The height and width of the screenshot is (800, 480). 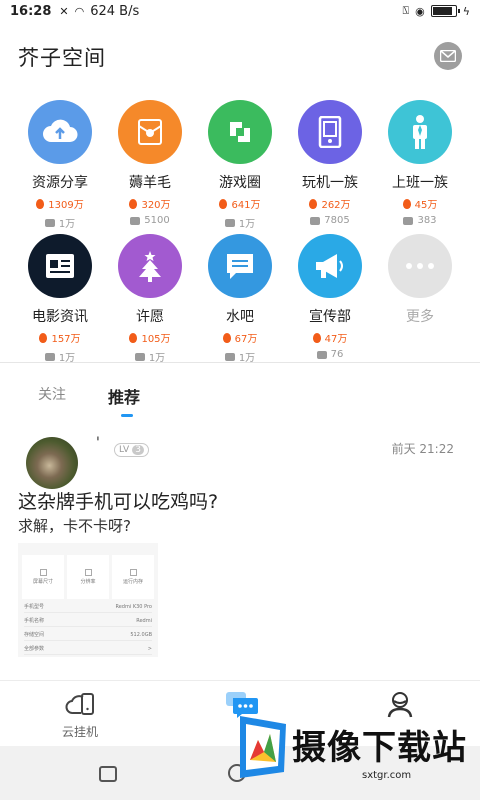 What do you see at coordinates (426, 205) in the screenshot?
I see `category-hot: 45万` at bounding box center [426, 205].